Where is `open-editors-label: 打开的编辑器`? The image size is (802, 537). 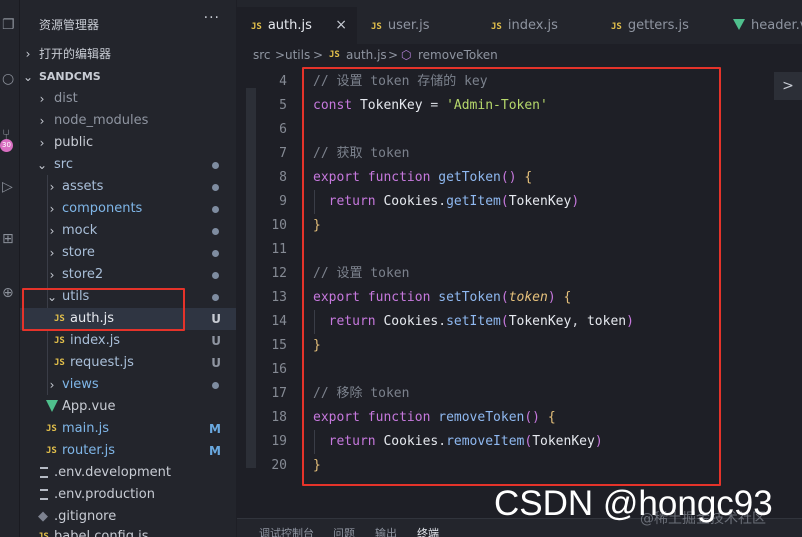 open-editors-label: 打开的编辑器 is located at coordinates (75, 54).